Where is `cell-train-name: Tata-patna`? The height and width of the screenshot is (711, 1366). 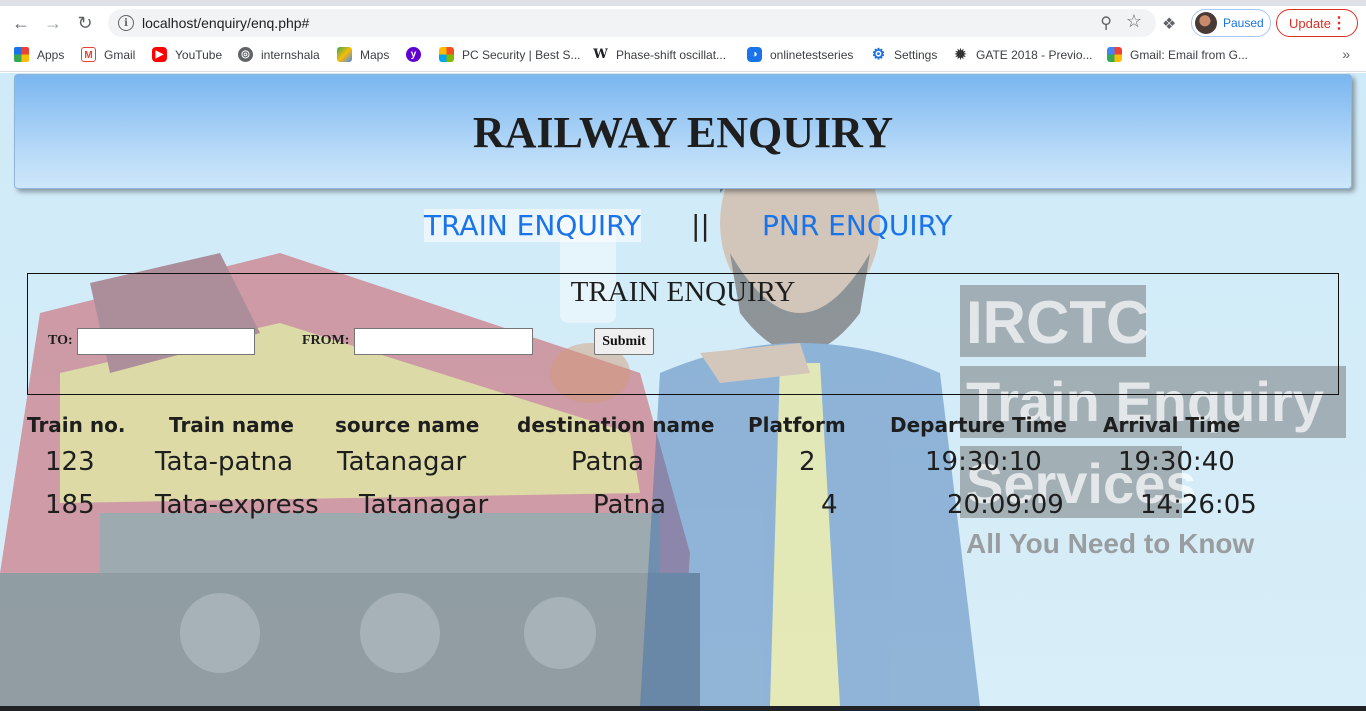
cell-train-name: Tata-patna is located at coordinates (224, 462).